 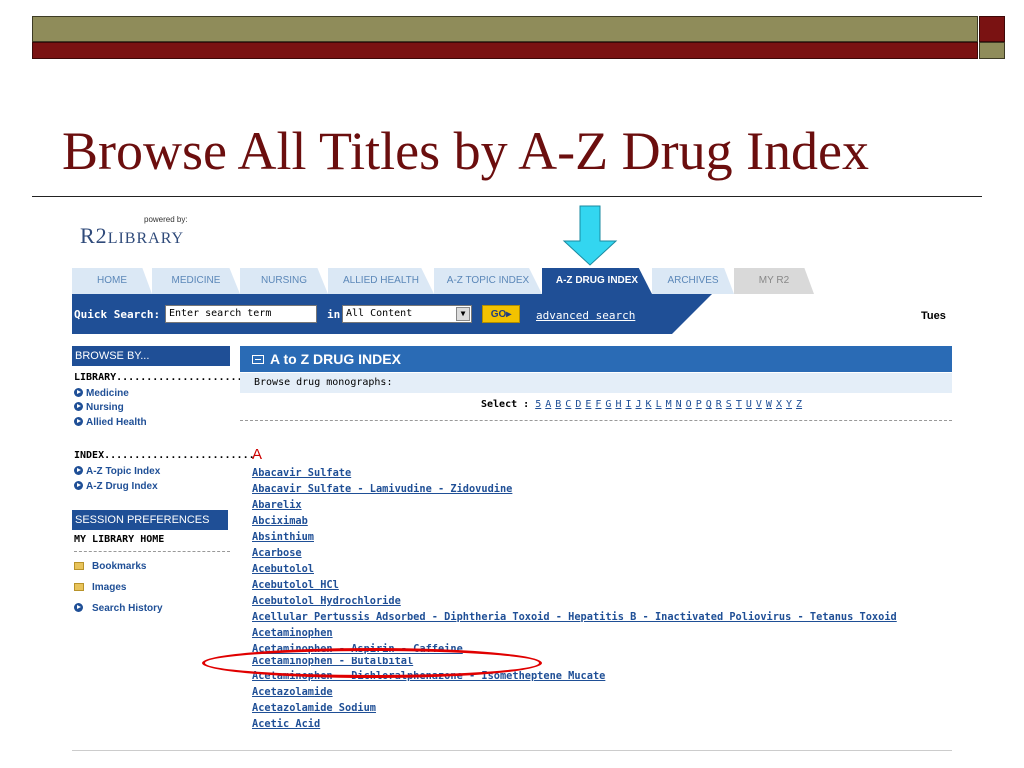 What do you see at coordinates (602, 473) in the screenshot?
I see `drug-link: Abacavir Sulfate` at bounding box center [602, 473].